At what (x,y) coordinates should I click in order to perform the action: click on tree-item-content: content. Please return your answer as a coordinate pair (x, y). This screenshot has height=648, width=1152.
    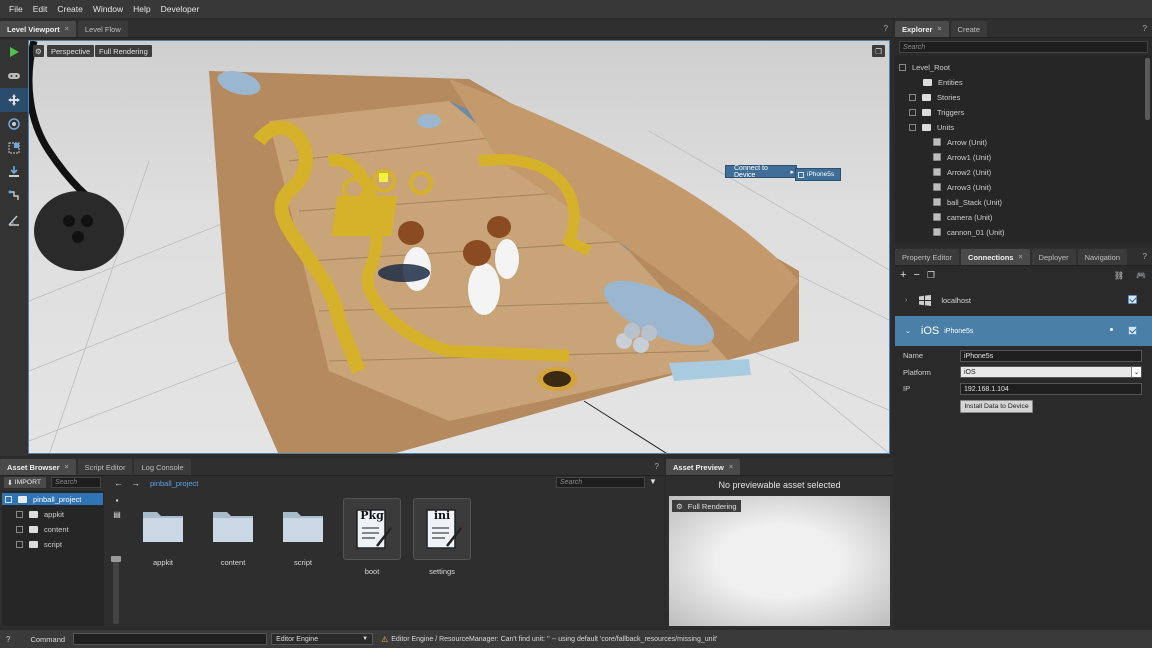
    Looking at the image, I should click on (42, 529).